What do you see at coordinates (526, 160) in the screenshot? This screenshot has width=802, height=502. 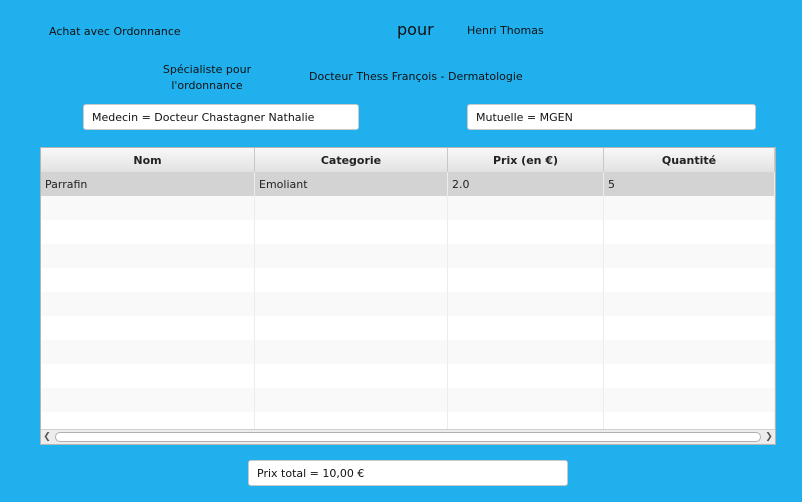 I see `column-header-prix: Prix (en €)` at bounding box center [526, 160].